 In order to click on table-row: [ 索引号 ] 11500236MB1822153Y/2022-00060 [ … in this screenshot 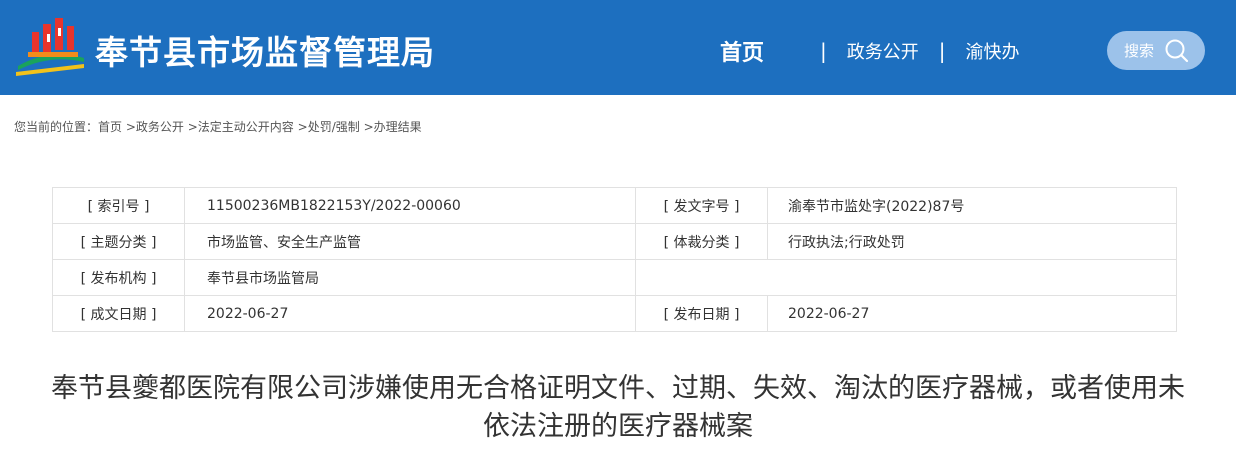, I will do `click(614, 205)`.